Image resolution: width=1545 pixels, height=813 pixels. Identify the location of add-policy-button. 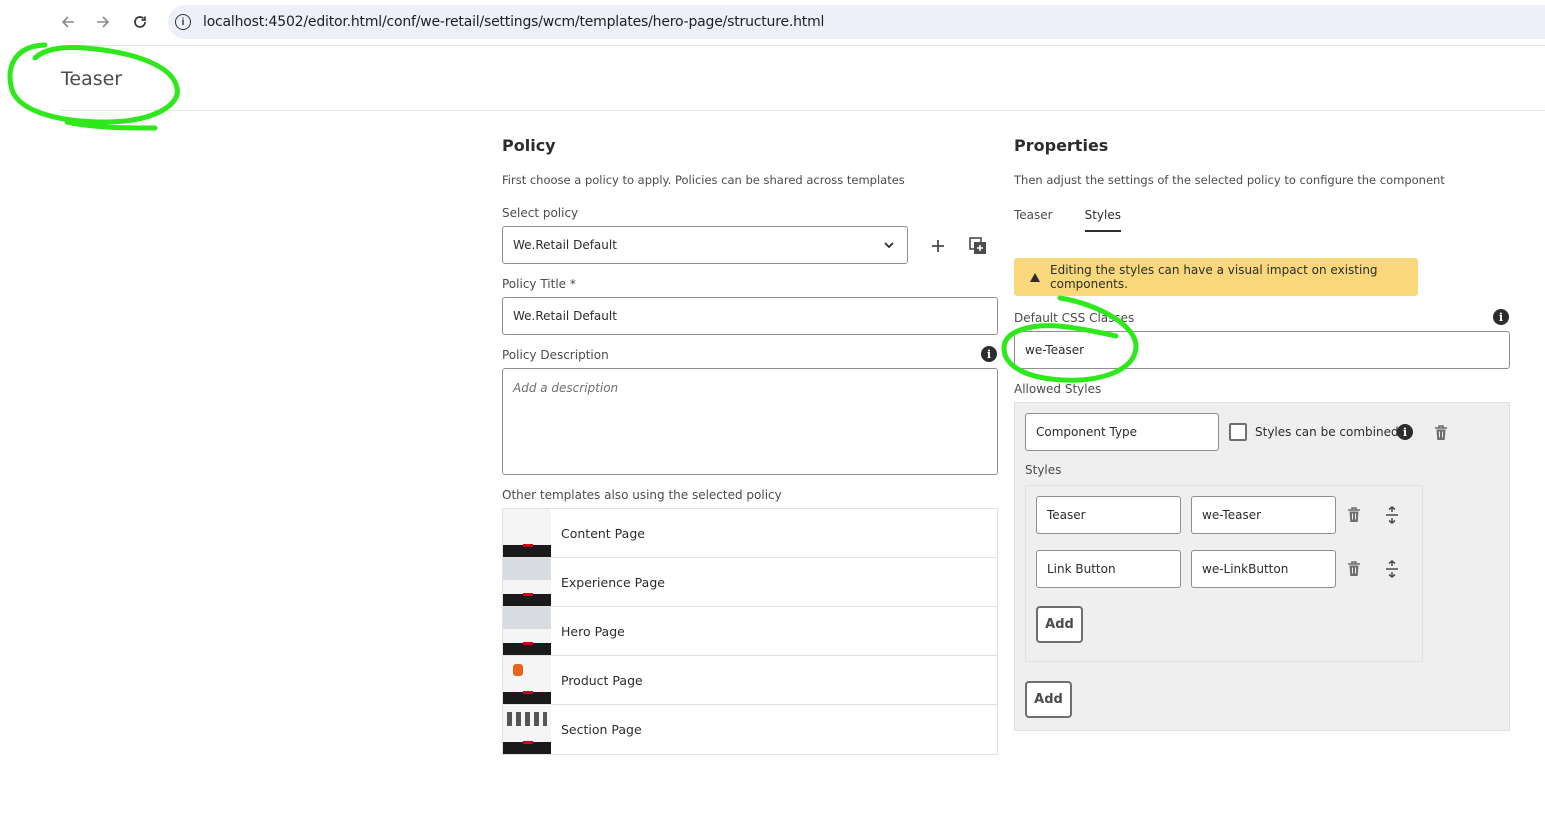
(938, 246).